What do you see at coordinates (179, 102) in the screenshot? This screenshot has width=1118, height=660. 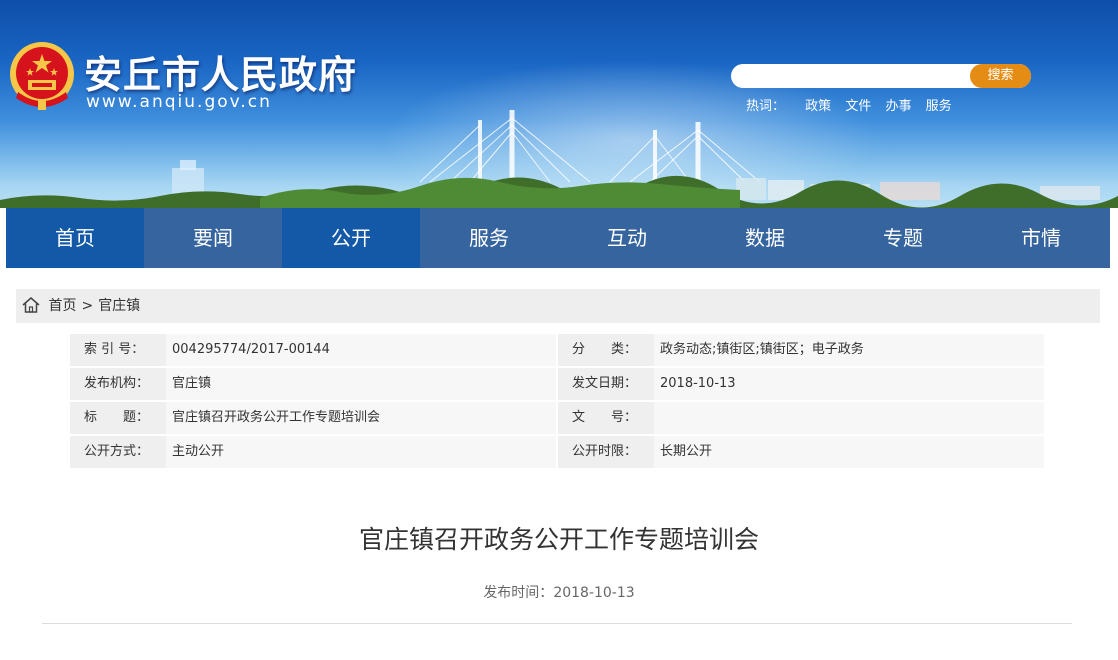 I see `site-url: www.anqiu.gov.cn` at bounding box center [179, 102].